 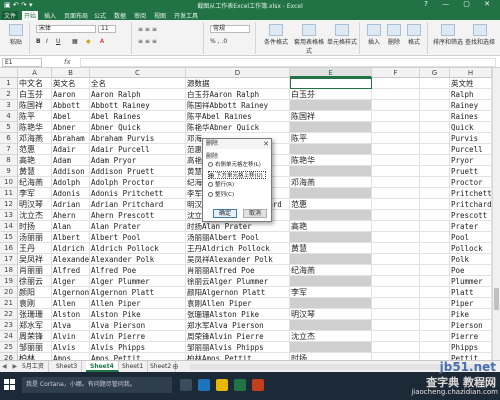 What do you see at coordinates (396, 270) in the screenshot?
I see `cell-f18` at bounding box center [396, 270].